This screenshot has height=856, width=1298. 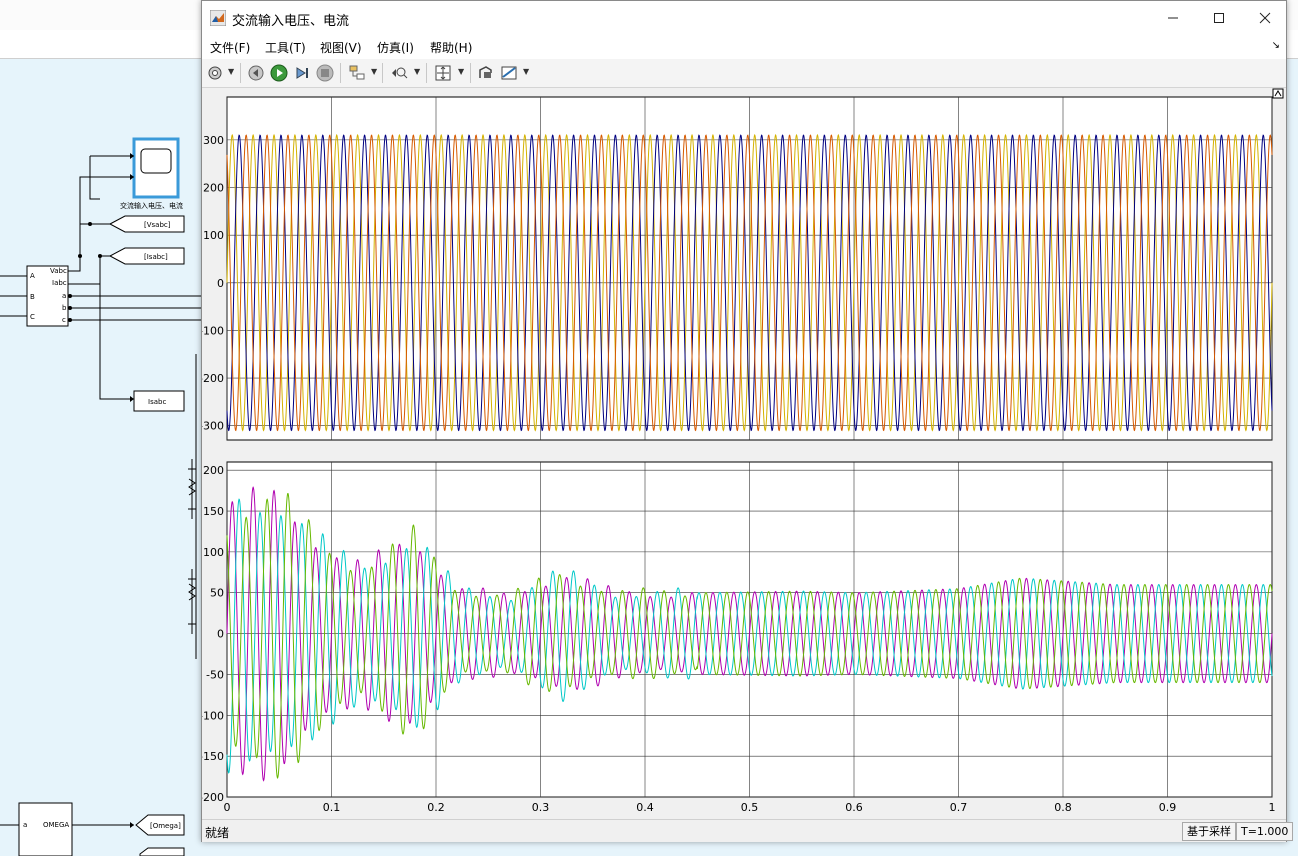 I want to click on x-tick-label: 0.2, so click(x=436, y=807).